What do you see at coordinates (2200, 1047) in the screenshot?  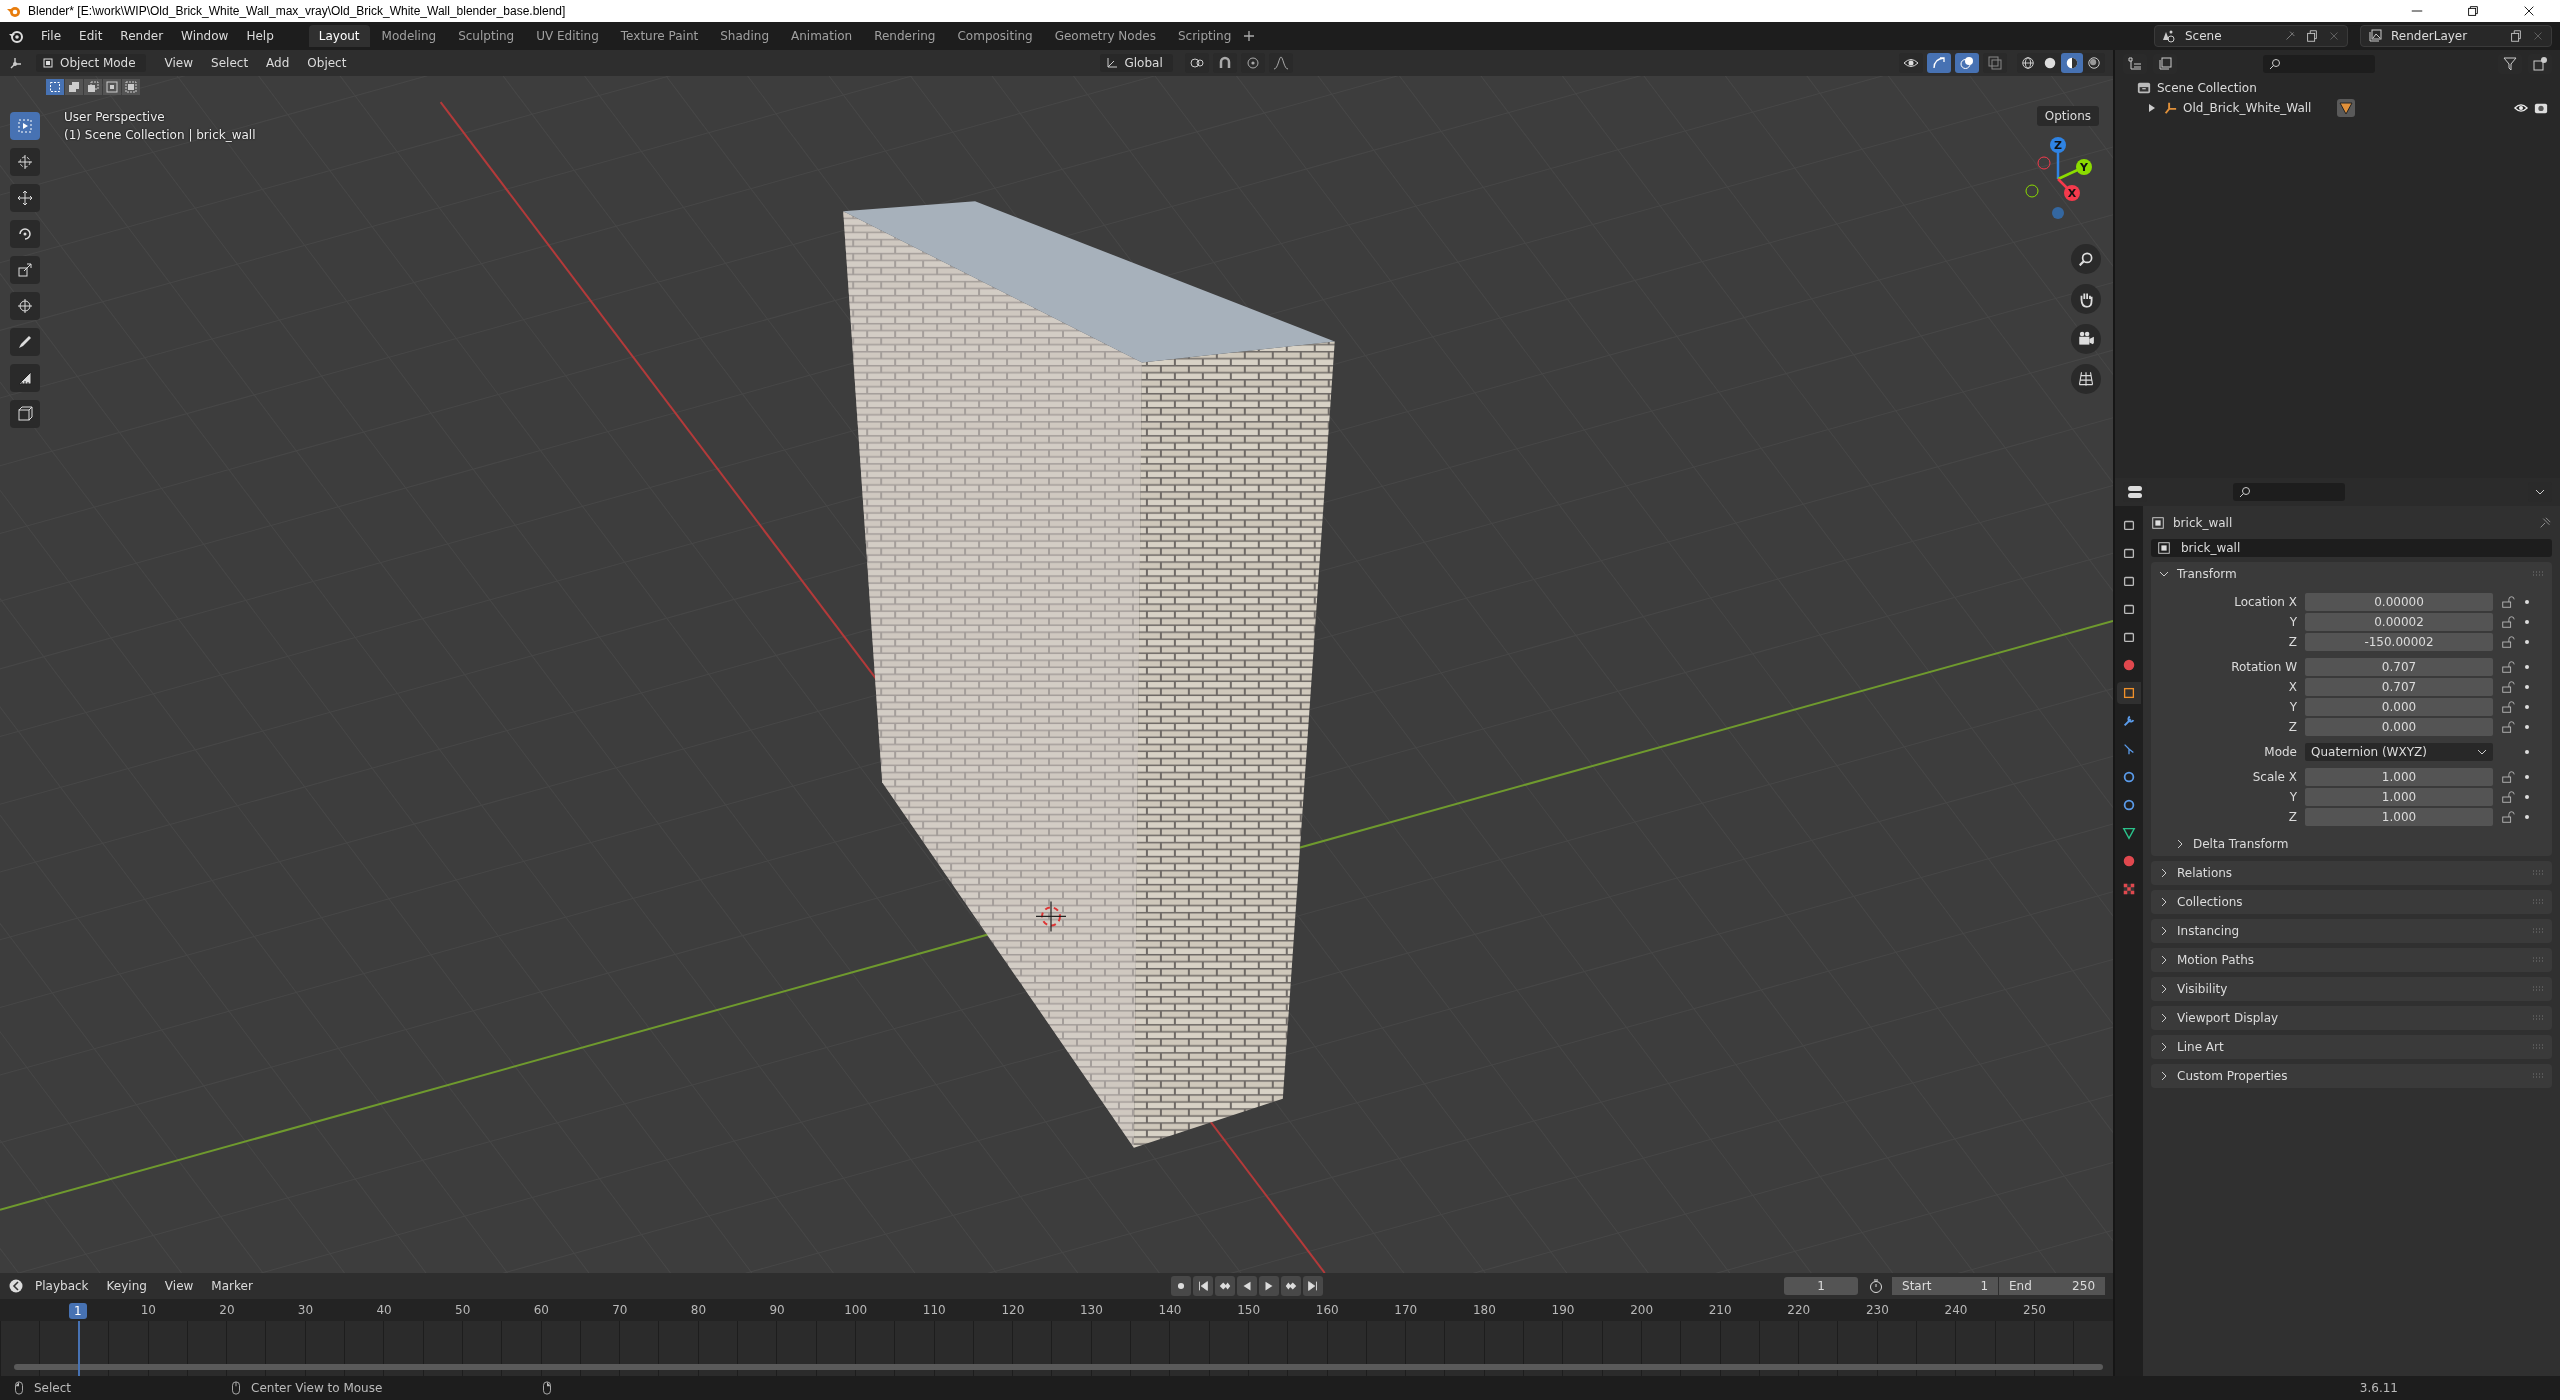 I see `panel-header: Line Art` at bounding box center [2200, 1047].